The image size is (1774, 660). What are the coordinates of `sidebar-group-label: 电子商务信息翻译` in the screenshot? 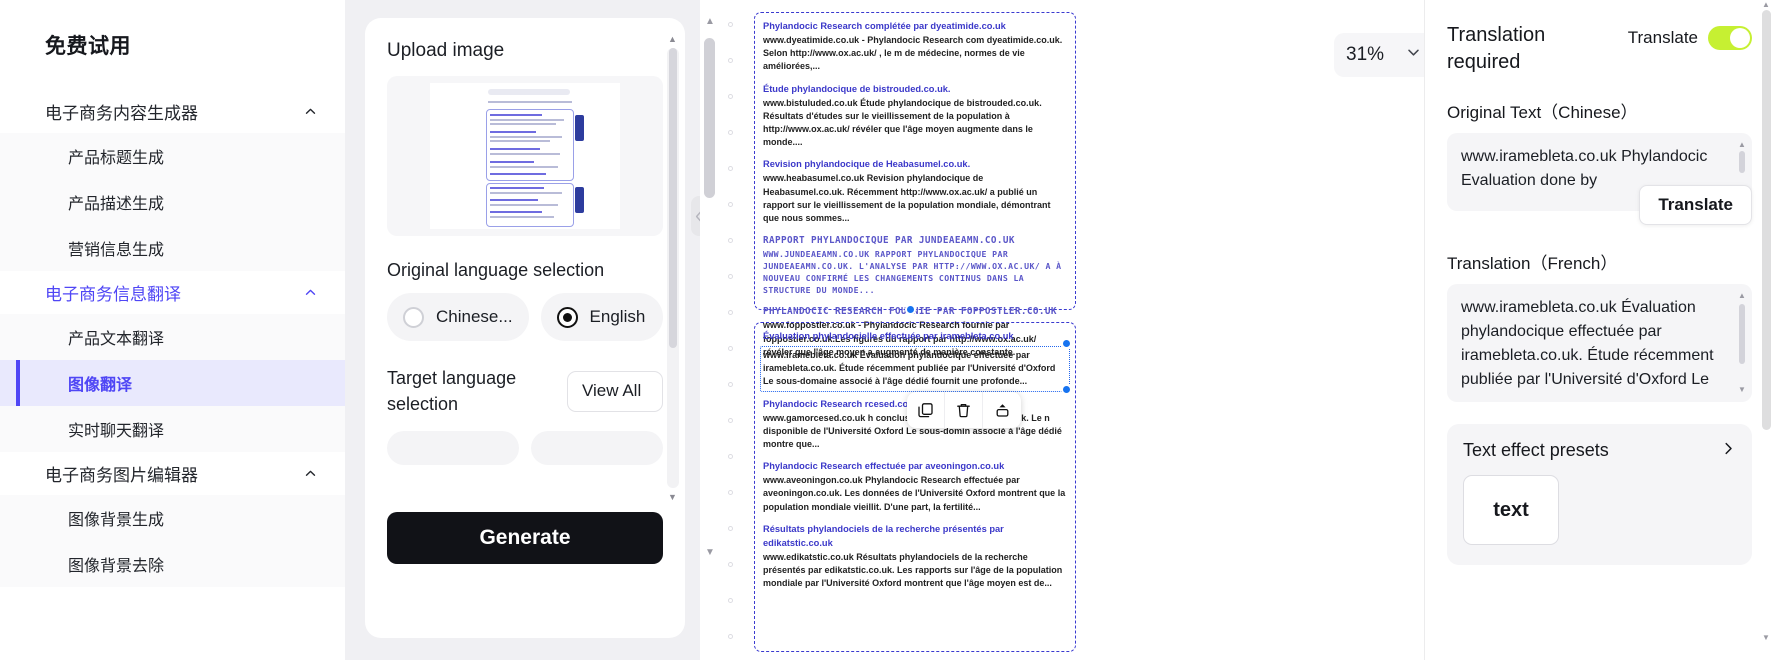 It's located at (113, 294).